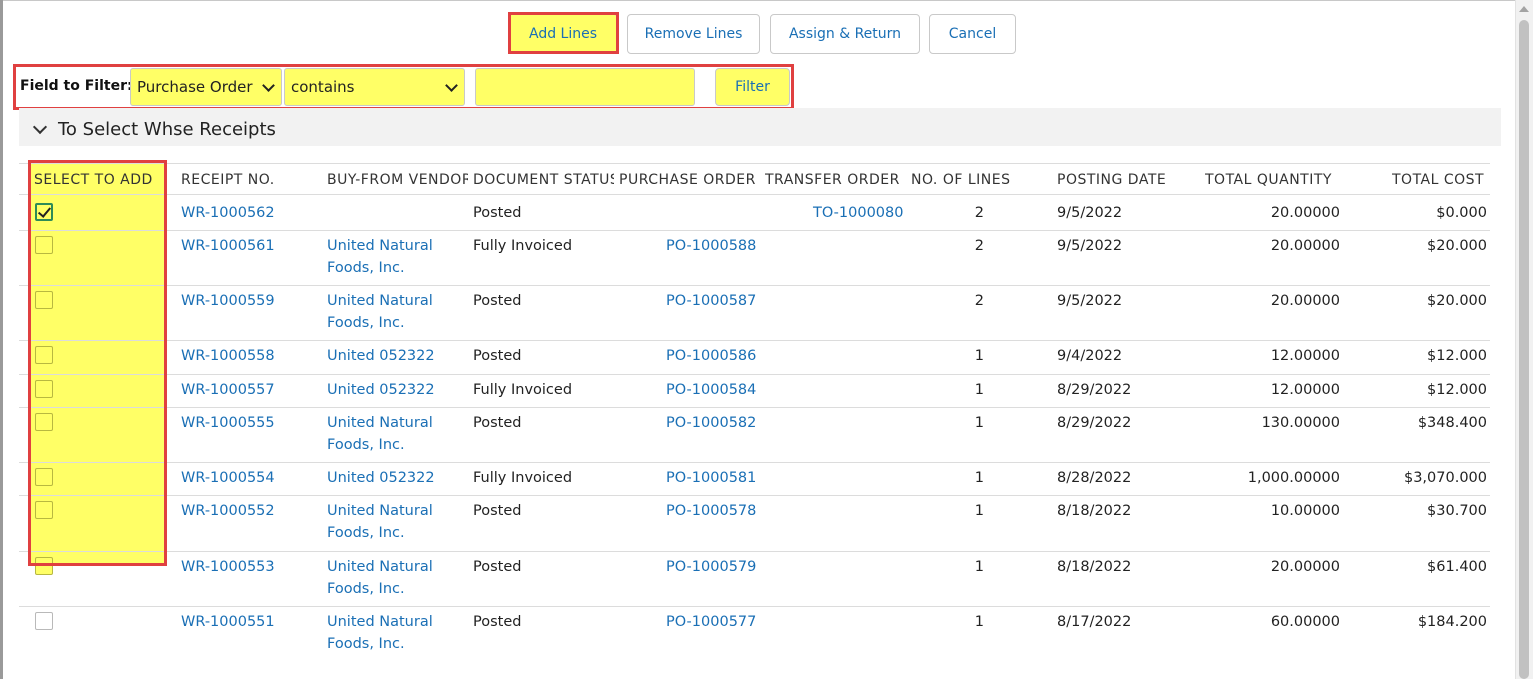  Describe the element at coordinates (711, 246) in the screenshot. I see `purchase-order-link: PO-1000588` at that location.